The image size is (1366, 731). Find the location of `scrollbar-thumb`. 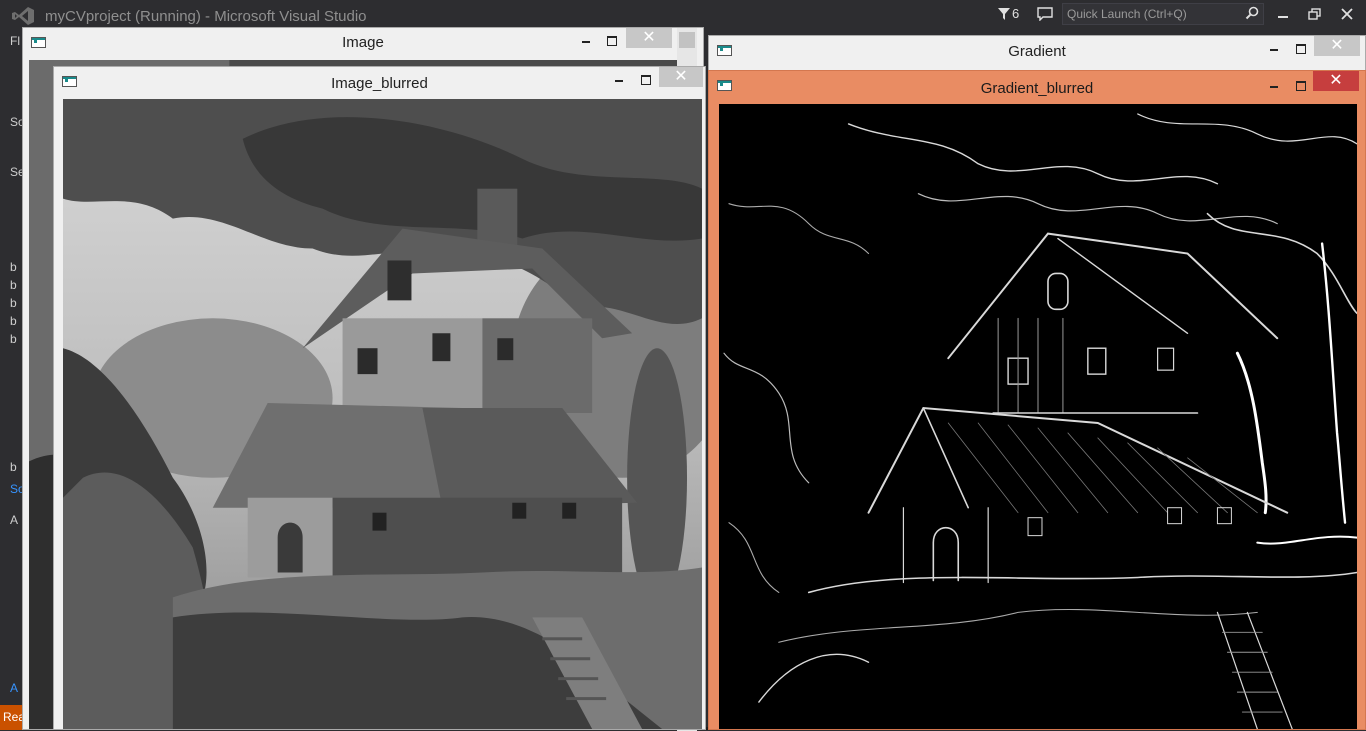

scrollbar-thumb is located at coordinates (687, 40).